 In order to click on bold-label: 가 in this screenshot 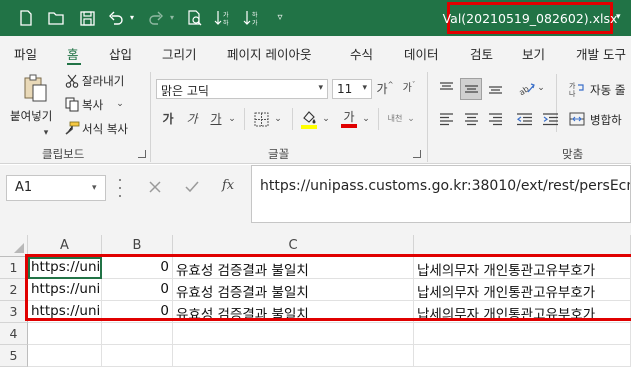, I will do `click(168, 119)`.